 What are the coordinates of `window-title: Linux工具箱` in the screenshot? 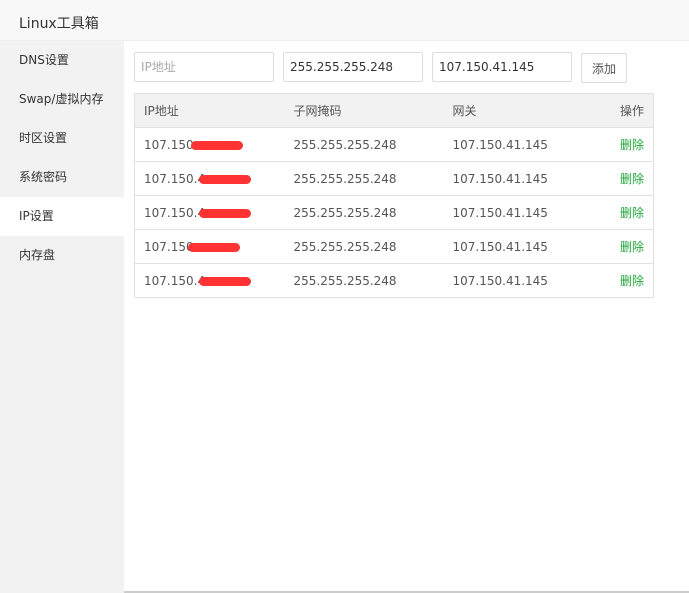 It's located at (344, 20).